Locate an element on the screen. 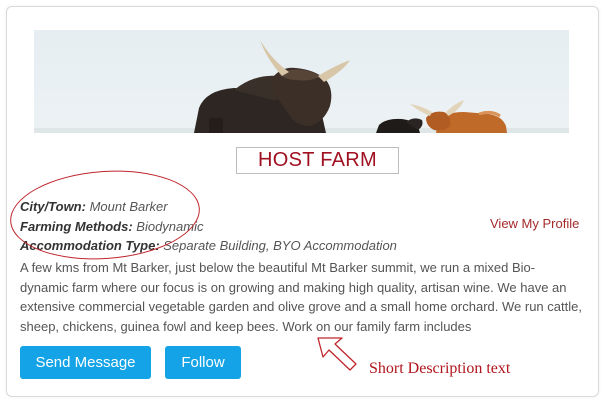 This screenshot has width=605, height=401. send-message-button: Send Message is located at coordinates (85, 362).